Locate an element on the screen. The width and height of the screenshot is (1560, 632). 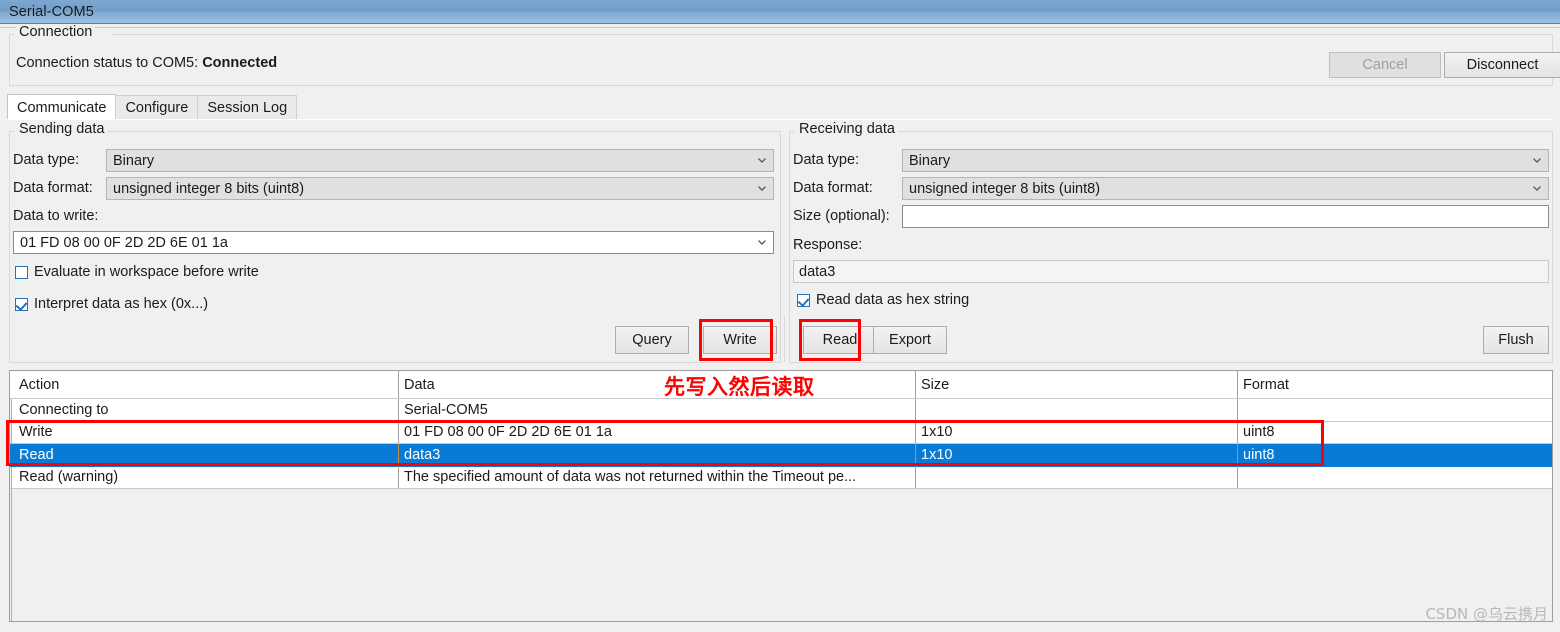
cell-data: 01 FD 08 00 0F 2D 2D 6E 01 1a is located at coordinates (657, 432).